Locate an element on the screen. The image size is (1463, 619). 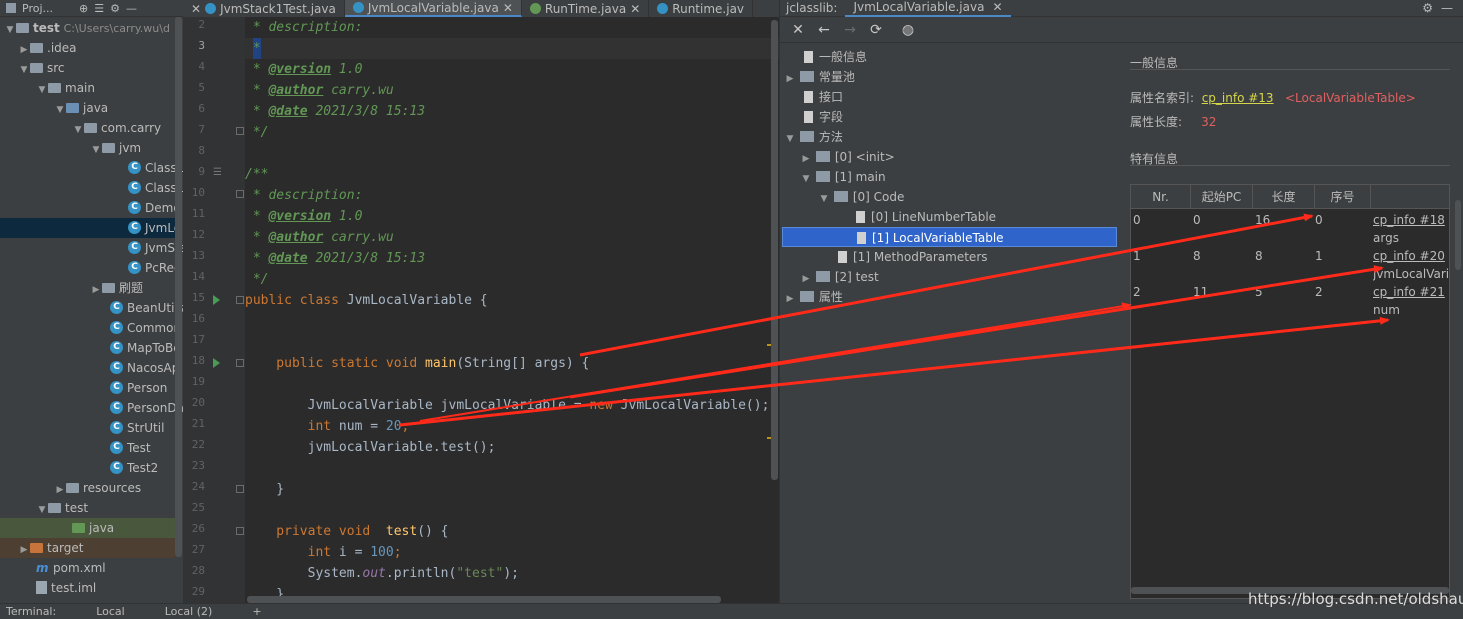
jtree-interfaces: 接口 is located at coordinates (823, 97).